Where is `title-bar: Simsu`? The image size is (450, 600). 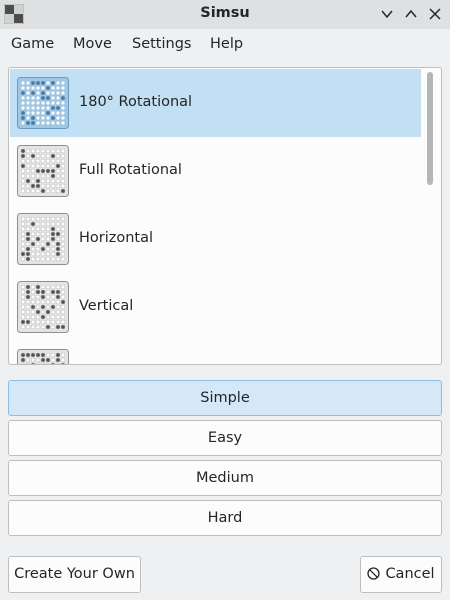
title-bar: Simsu is located at coordinates (225, 14).